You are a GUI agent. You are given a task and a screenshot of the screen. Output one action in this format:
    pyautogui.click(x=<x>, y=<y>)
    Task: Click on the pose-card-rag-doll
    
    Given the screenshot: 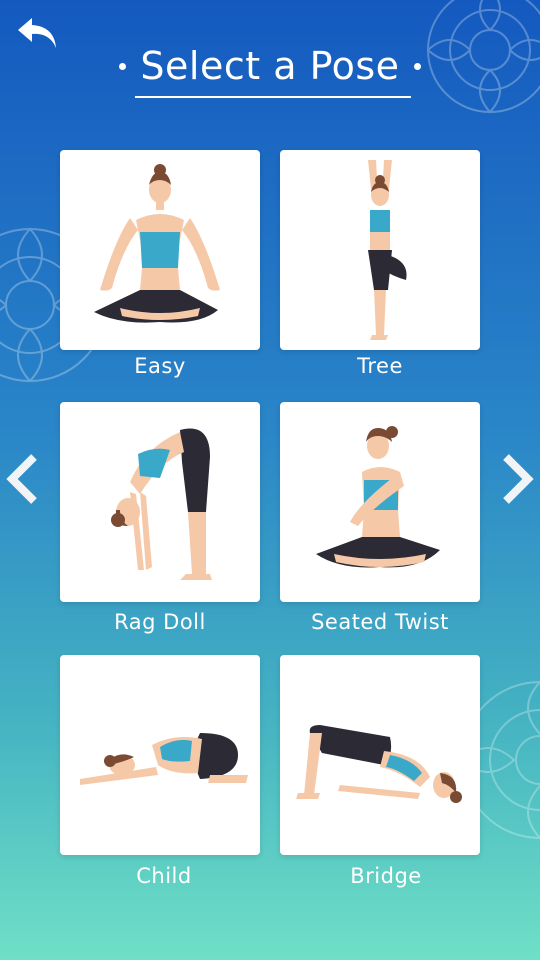 What is the action you would take?
    pyautogui.click(x=160, y=502)
    